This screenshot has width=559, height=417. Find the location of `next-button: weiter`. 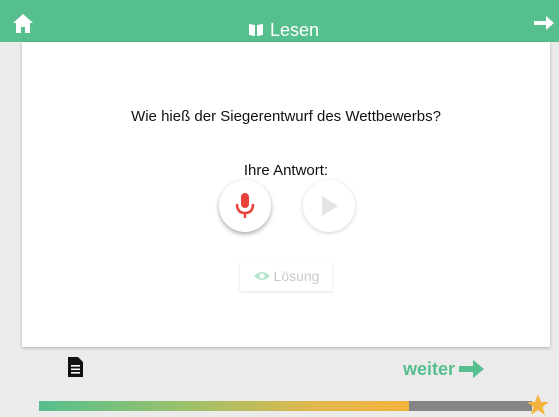

next-button: weiter is located at coordinates (444, 369).